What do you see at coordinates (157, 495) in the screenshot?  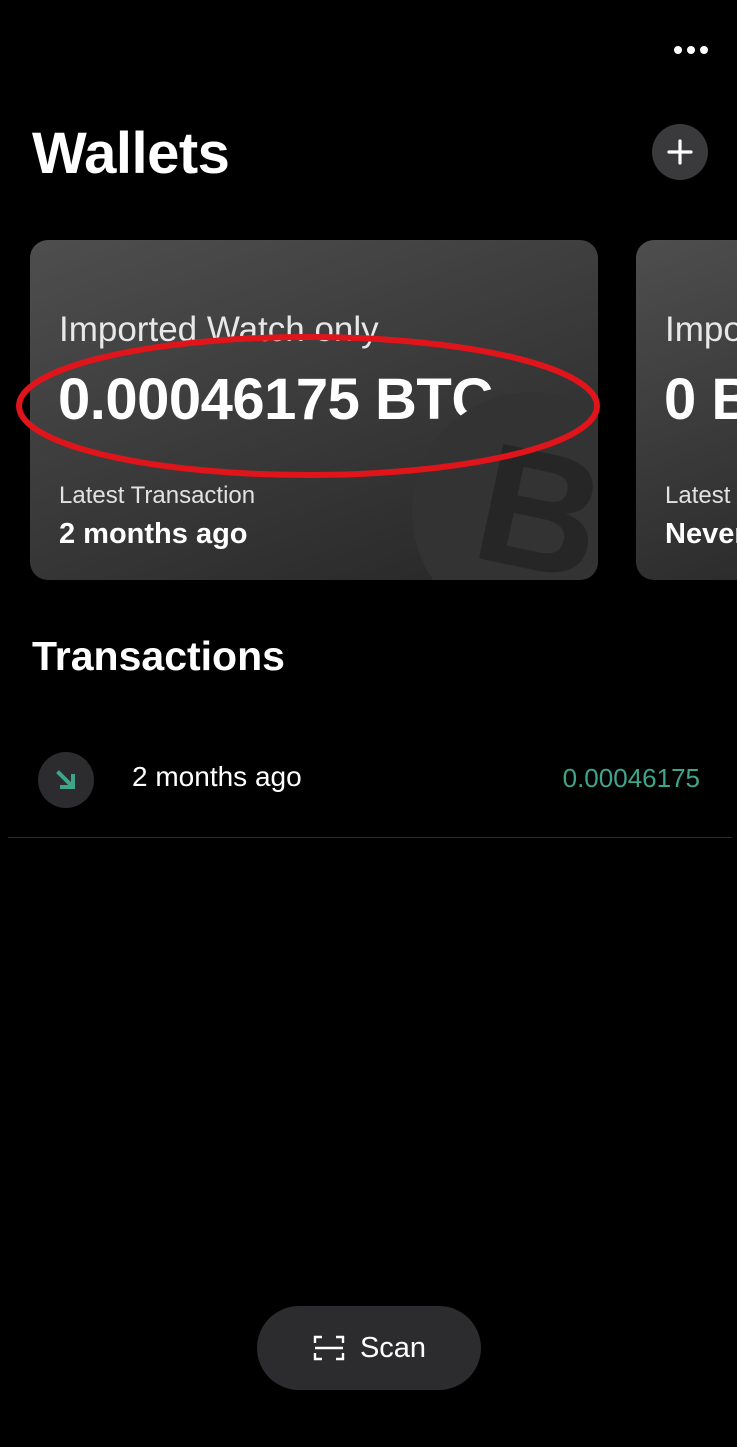 I see `latest-transaction-label: Latest Transaction` at bounding box center [157, 495].